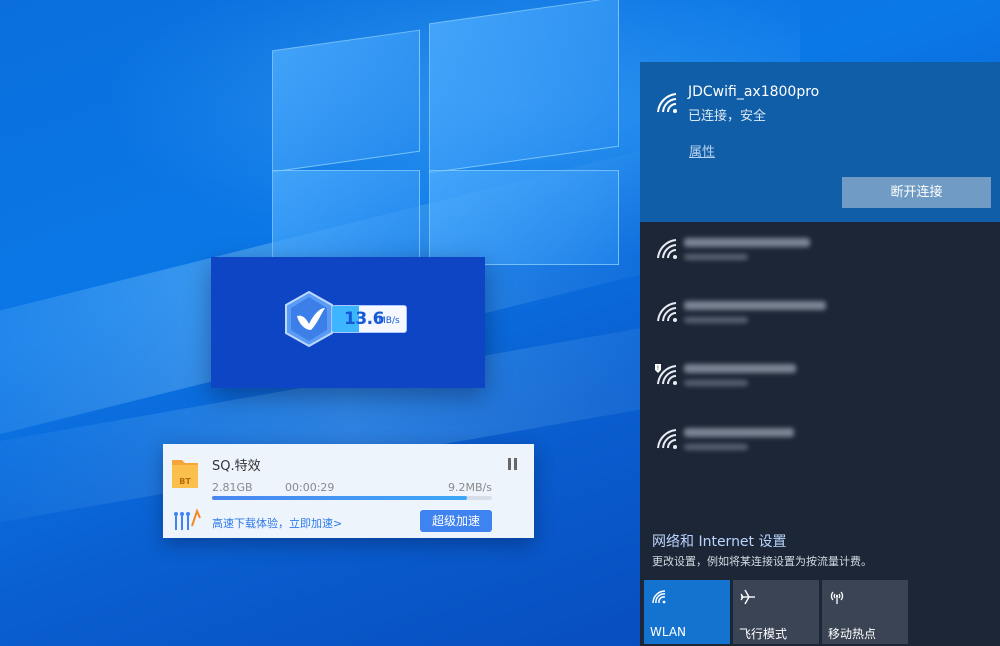 The width and height of the screenshot is (1000, 646). Describe the element at coordinates (837, 597) in the screenshot. I see `hotspot-icon` at that location.